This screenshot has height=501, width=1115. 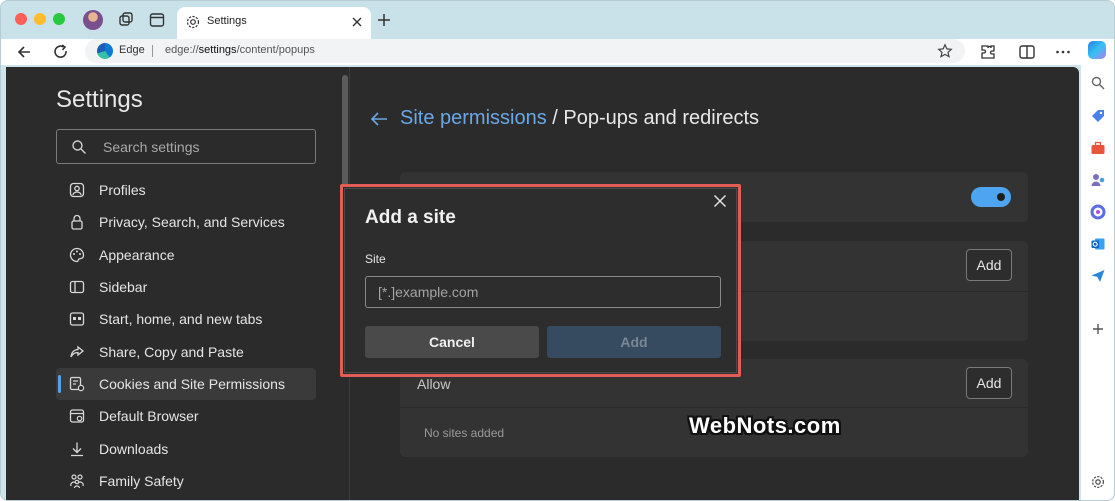 What do you see at coordinates (59, 19) in the screenshot?
I see `maximize-window-button` at bounding box center [59, 19].